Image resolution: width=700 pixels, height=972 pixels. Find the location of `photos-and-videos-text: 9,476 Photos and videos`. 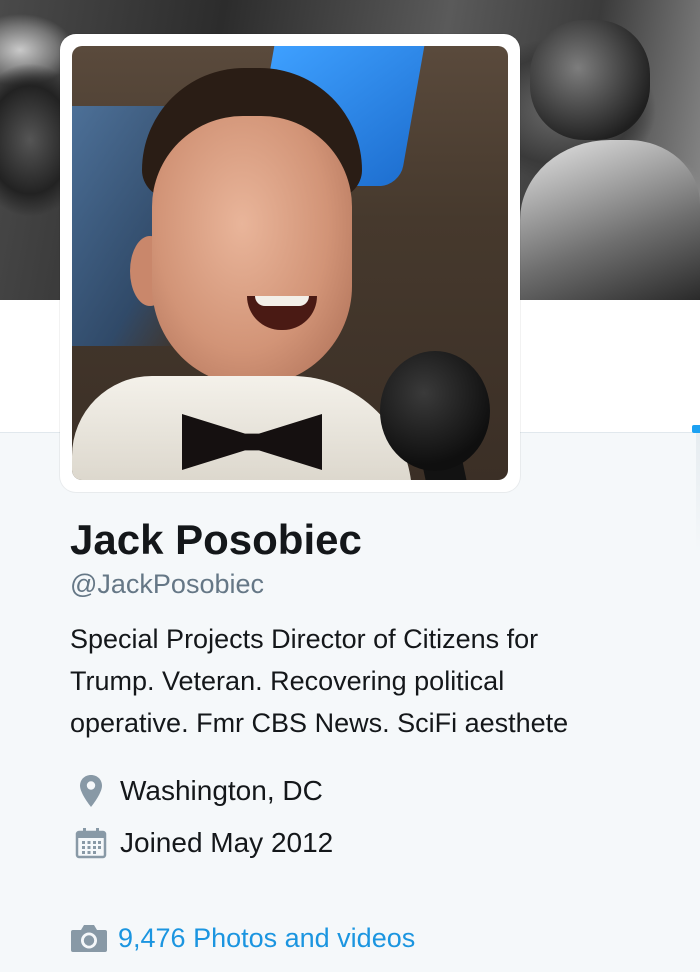

photos-and-videos-text: 9,476 Photos and videos is located at coordinates (266, 938).